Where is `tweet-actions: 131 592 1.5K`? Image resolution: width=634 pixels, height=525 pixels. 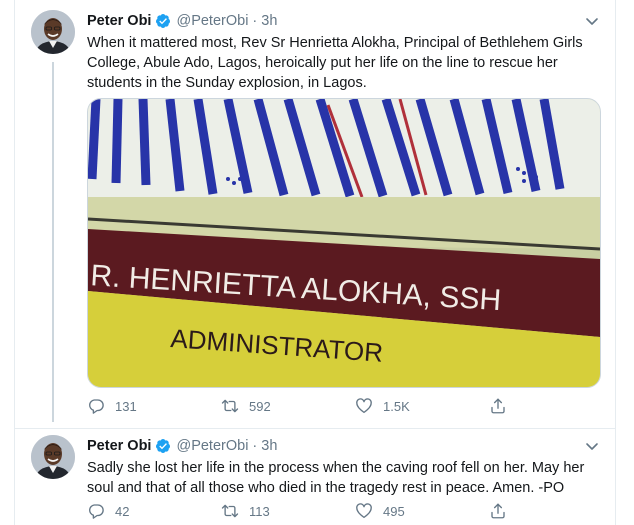
tweet-actions: 131 592 1.5K is located at coordinates (302, 406).